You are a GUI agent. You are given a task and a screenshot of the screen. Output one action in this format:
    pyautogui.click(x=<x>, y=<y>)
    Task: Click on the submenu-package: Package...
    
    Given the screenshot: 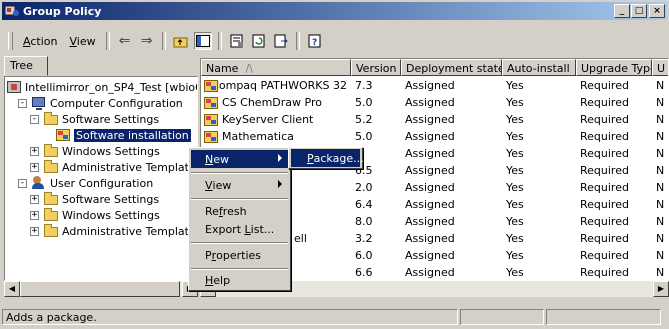 What is the action you would take?
    pyautogui.click(x=327, y=158)
    